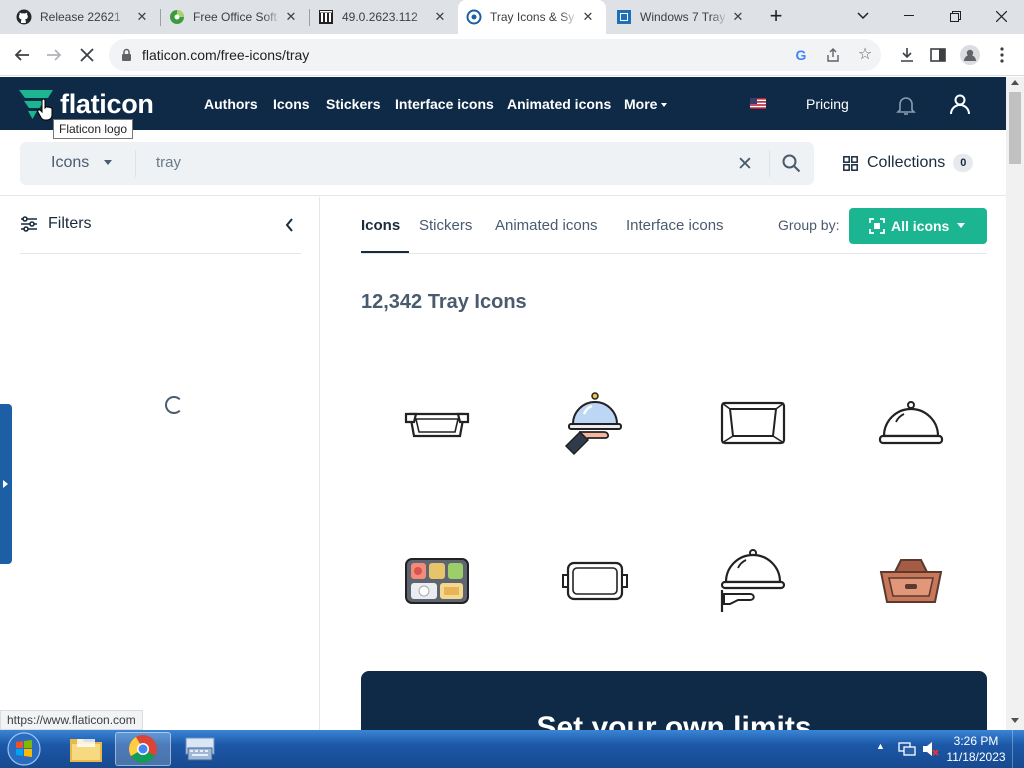  I want to click on browser-tab: Windows 7 Tray ✕, so click(682, 17).